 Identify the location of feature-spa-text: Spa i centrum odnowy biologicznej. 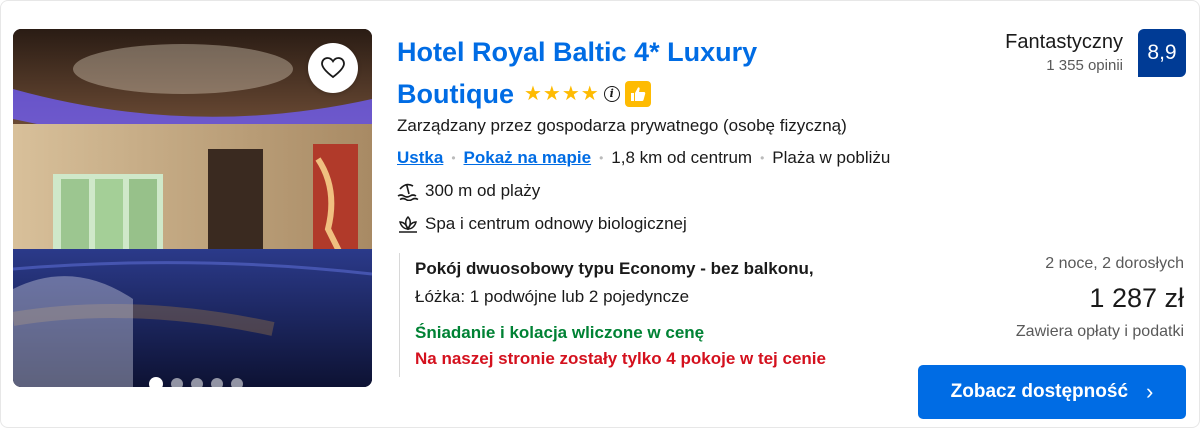
(556, 223).